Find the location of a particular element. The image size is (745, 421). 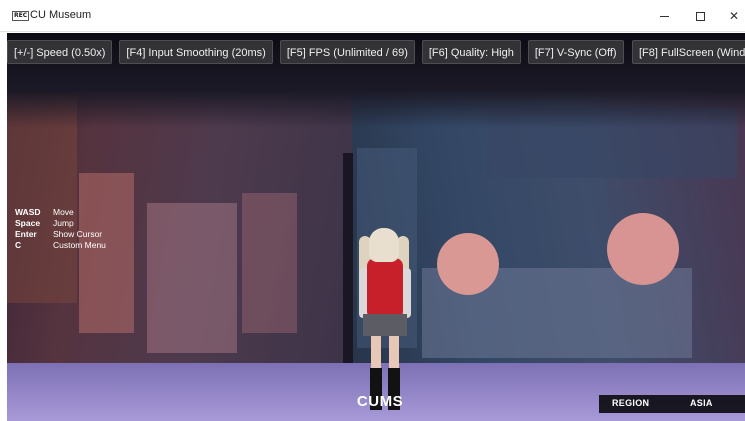

control-key: C is located at coordinates (18, 245).